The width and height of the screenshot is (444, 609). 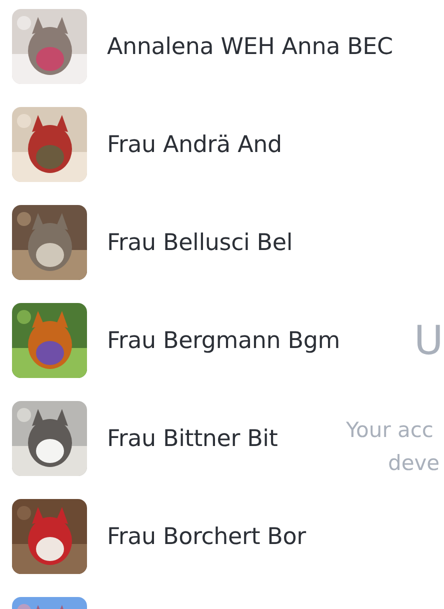 What do you see at coordinates (200, 243) in the screenshot?
I see `contact-name: Frau Bellusci Bel` at bounding box center [200, 243].